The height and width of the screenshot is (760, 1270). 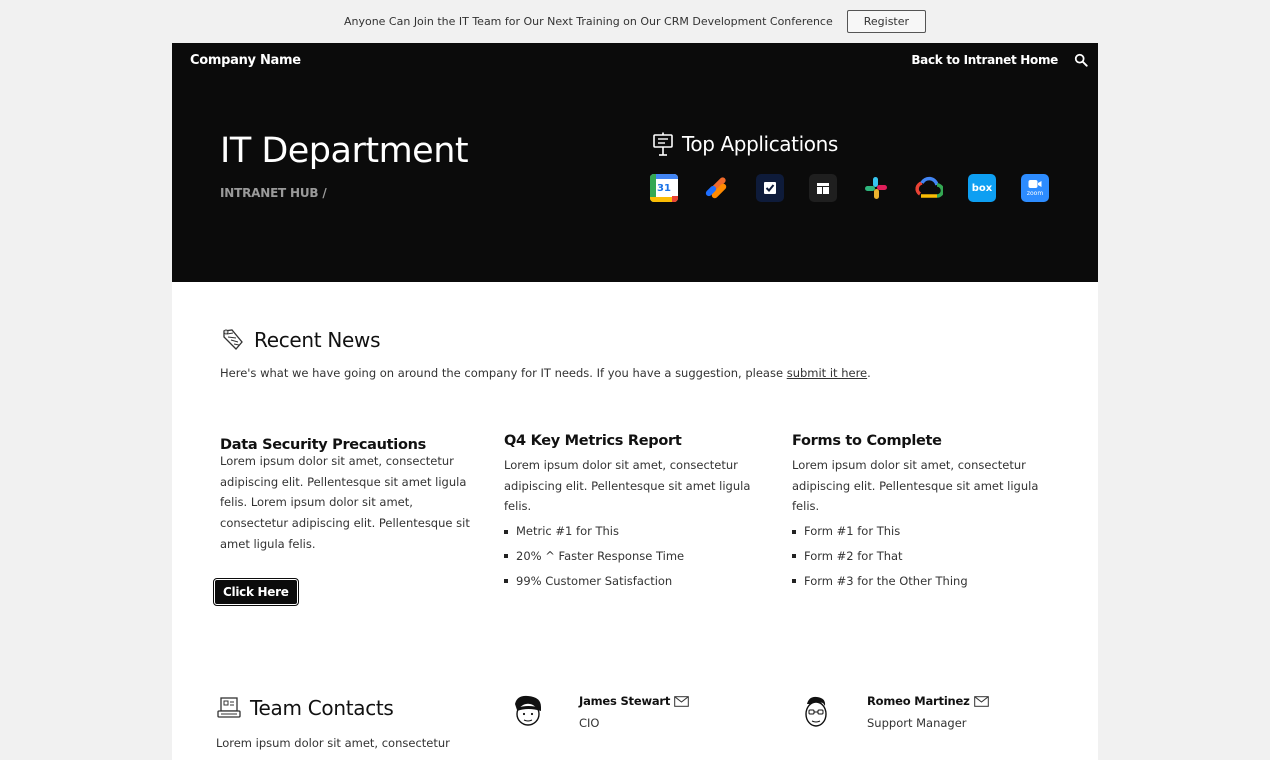 What do you see at coordinates (867, 441) in the screenshot?
I see `news-column-title: Forms to Complete` at bounding box center [867, 441].